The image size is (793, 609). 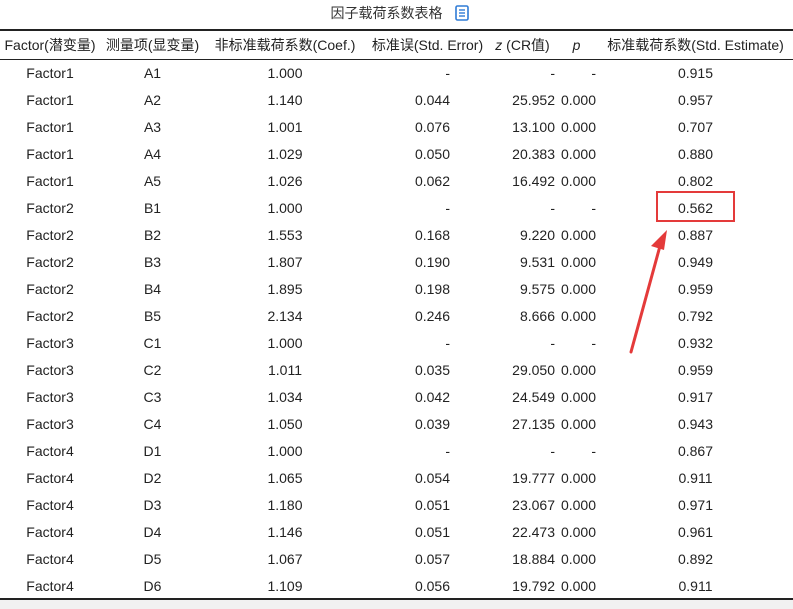 I want to click on cell-item: A2, so click(x=152, y=99).